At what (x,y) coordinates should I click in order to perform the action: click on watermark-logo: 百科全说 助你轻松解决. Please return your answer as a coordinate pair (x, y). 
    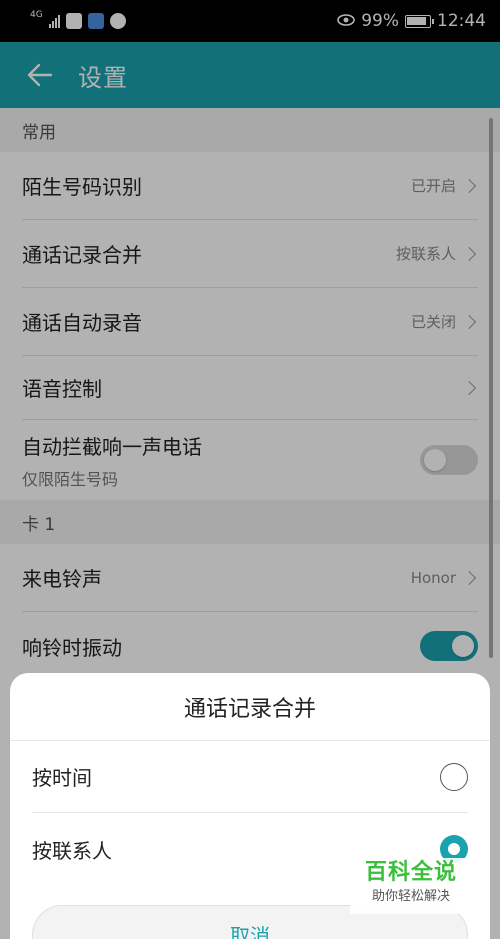
    Looking at the image, I should click on (411, 886).